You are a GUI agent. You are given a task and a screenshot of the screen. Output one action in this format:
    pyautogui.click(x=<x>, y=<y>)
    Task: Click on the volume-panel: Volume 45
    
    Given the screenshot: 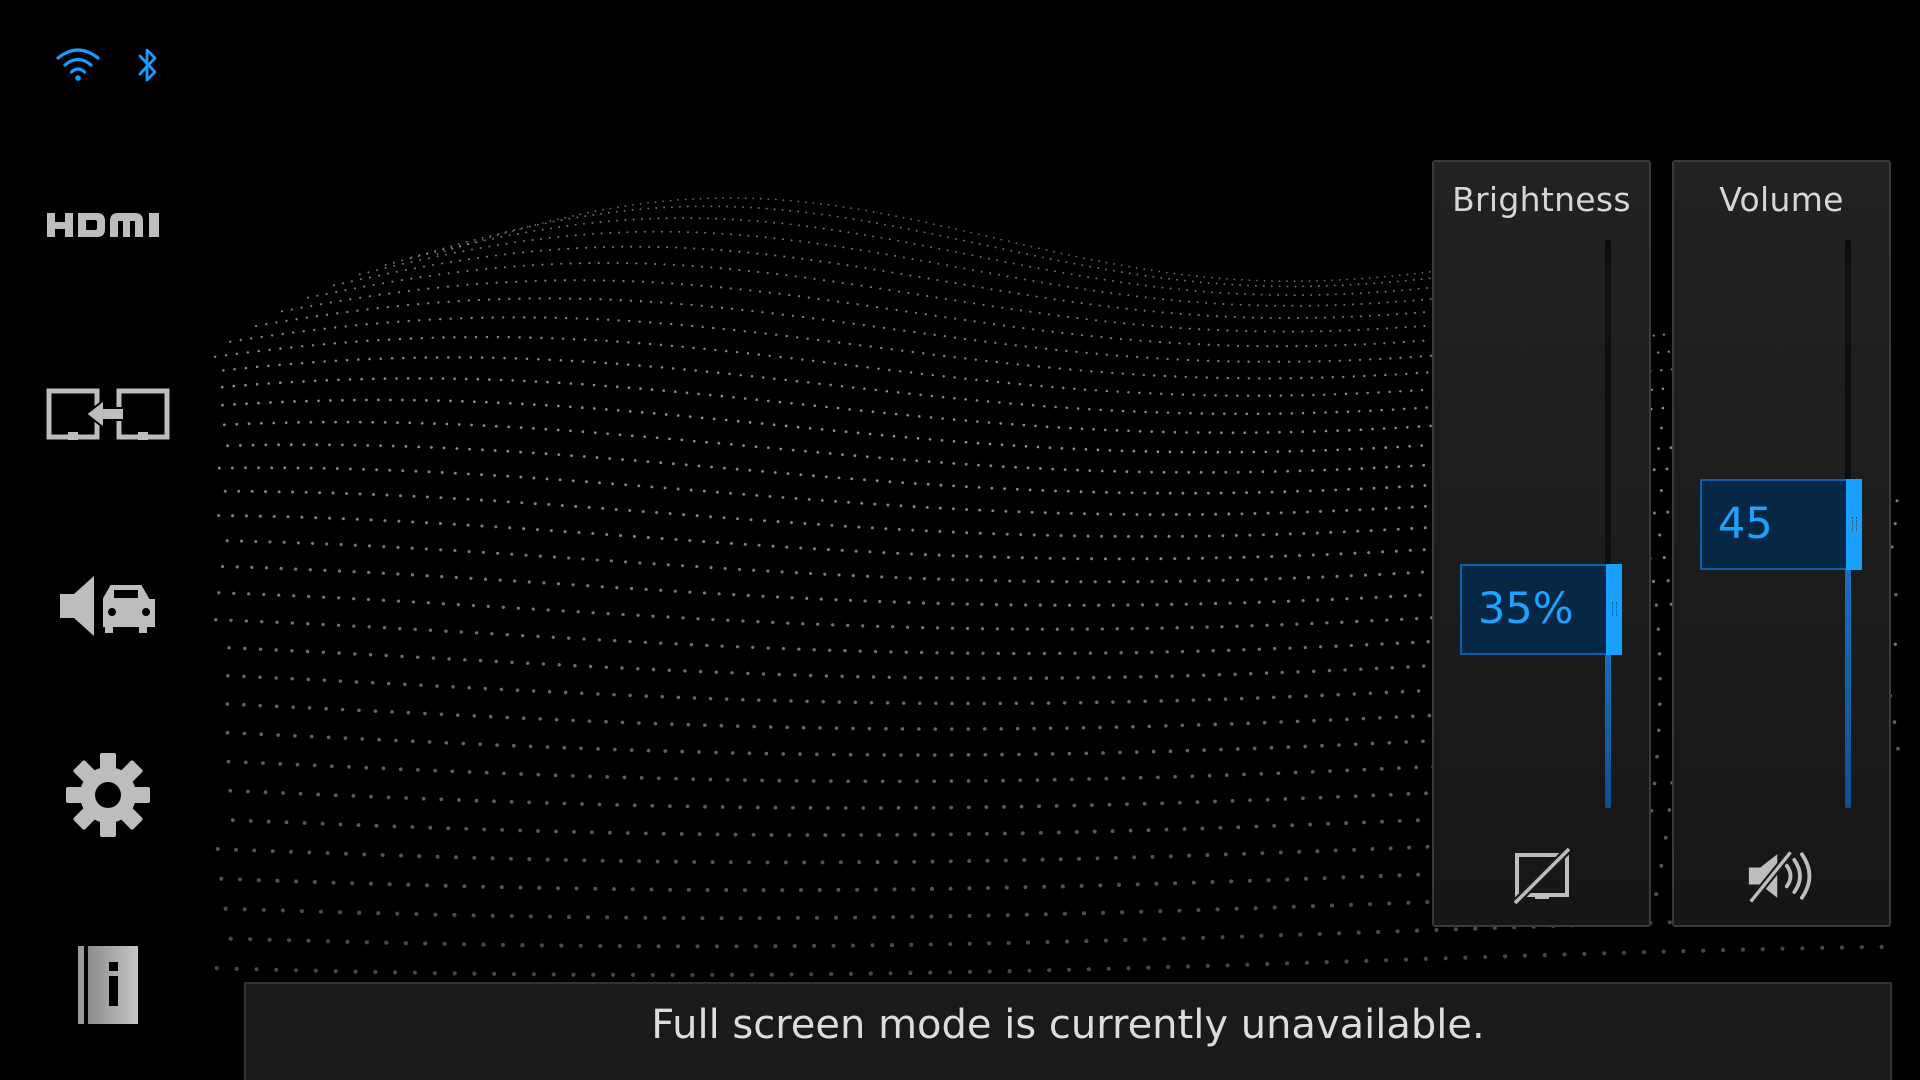 What is the action you would take?
    pyautogui.click(x=1781, y=543)
    